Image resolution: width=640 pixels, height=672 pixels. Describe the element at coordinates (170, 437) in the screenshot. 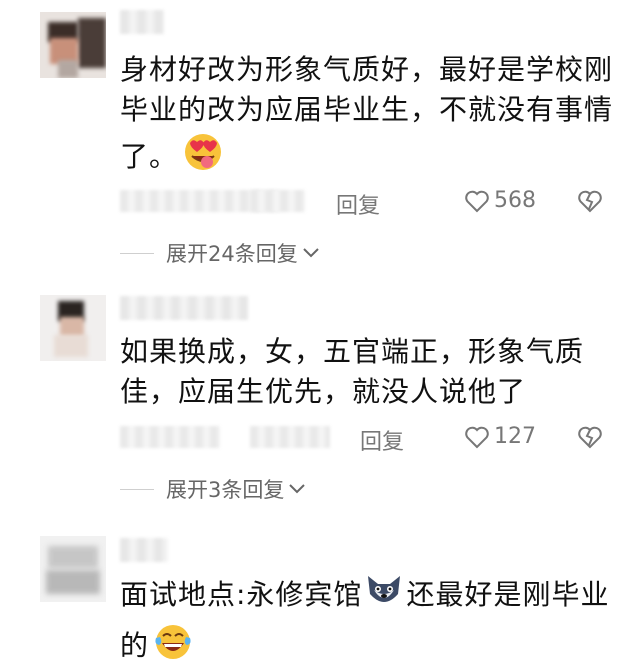

I see `timestamp` at that location.